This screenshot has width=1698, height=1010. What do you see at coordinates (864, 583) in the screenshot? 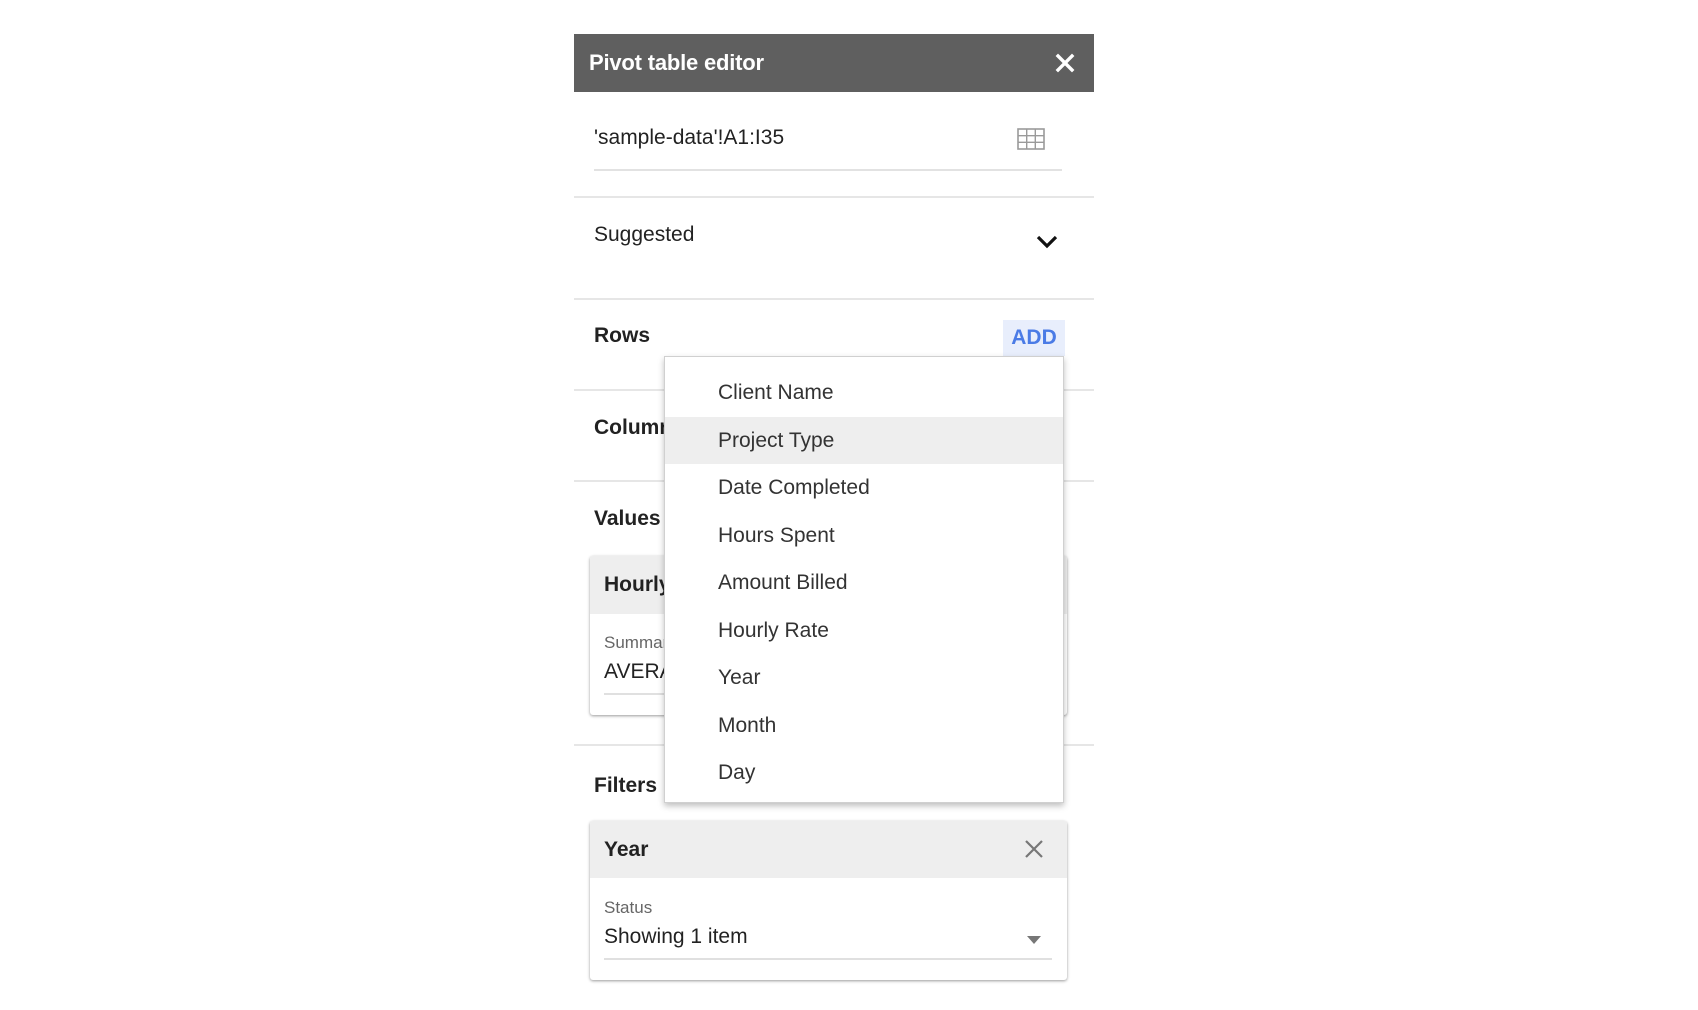
I see `dropdown-item: Amount Billed` at bounding box center [864, 583].